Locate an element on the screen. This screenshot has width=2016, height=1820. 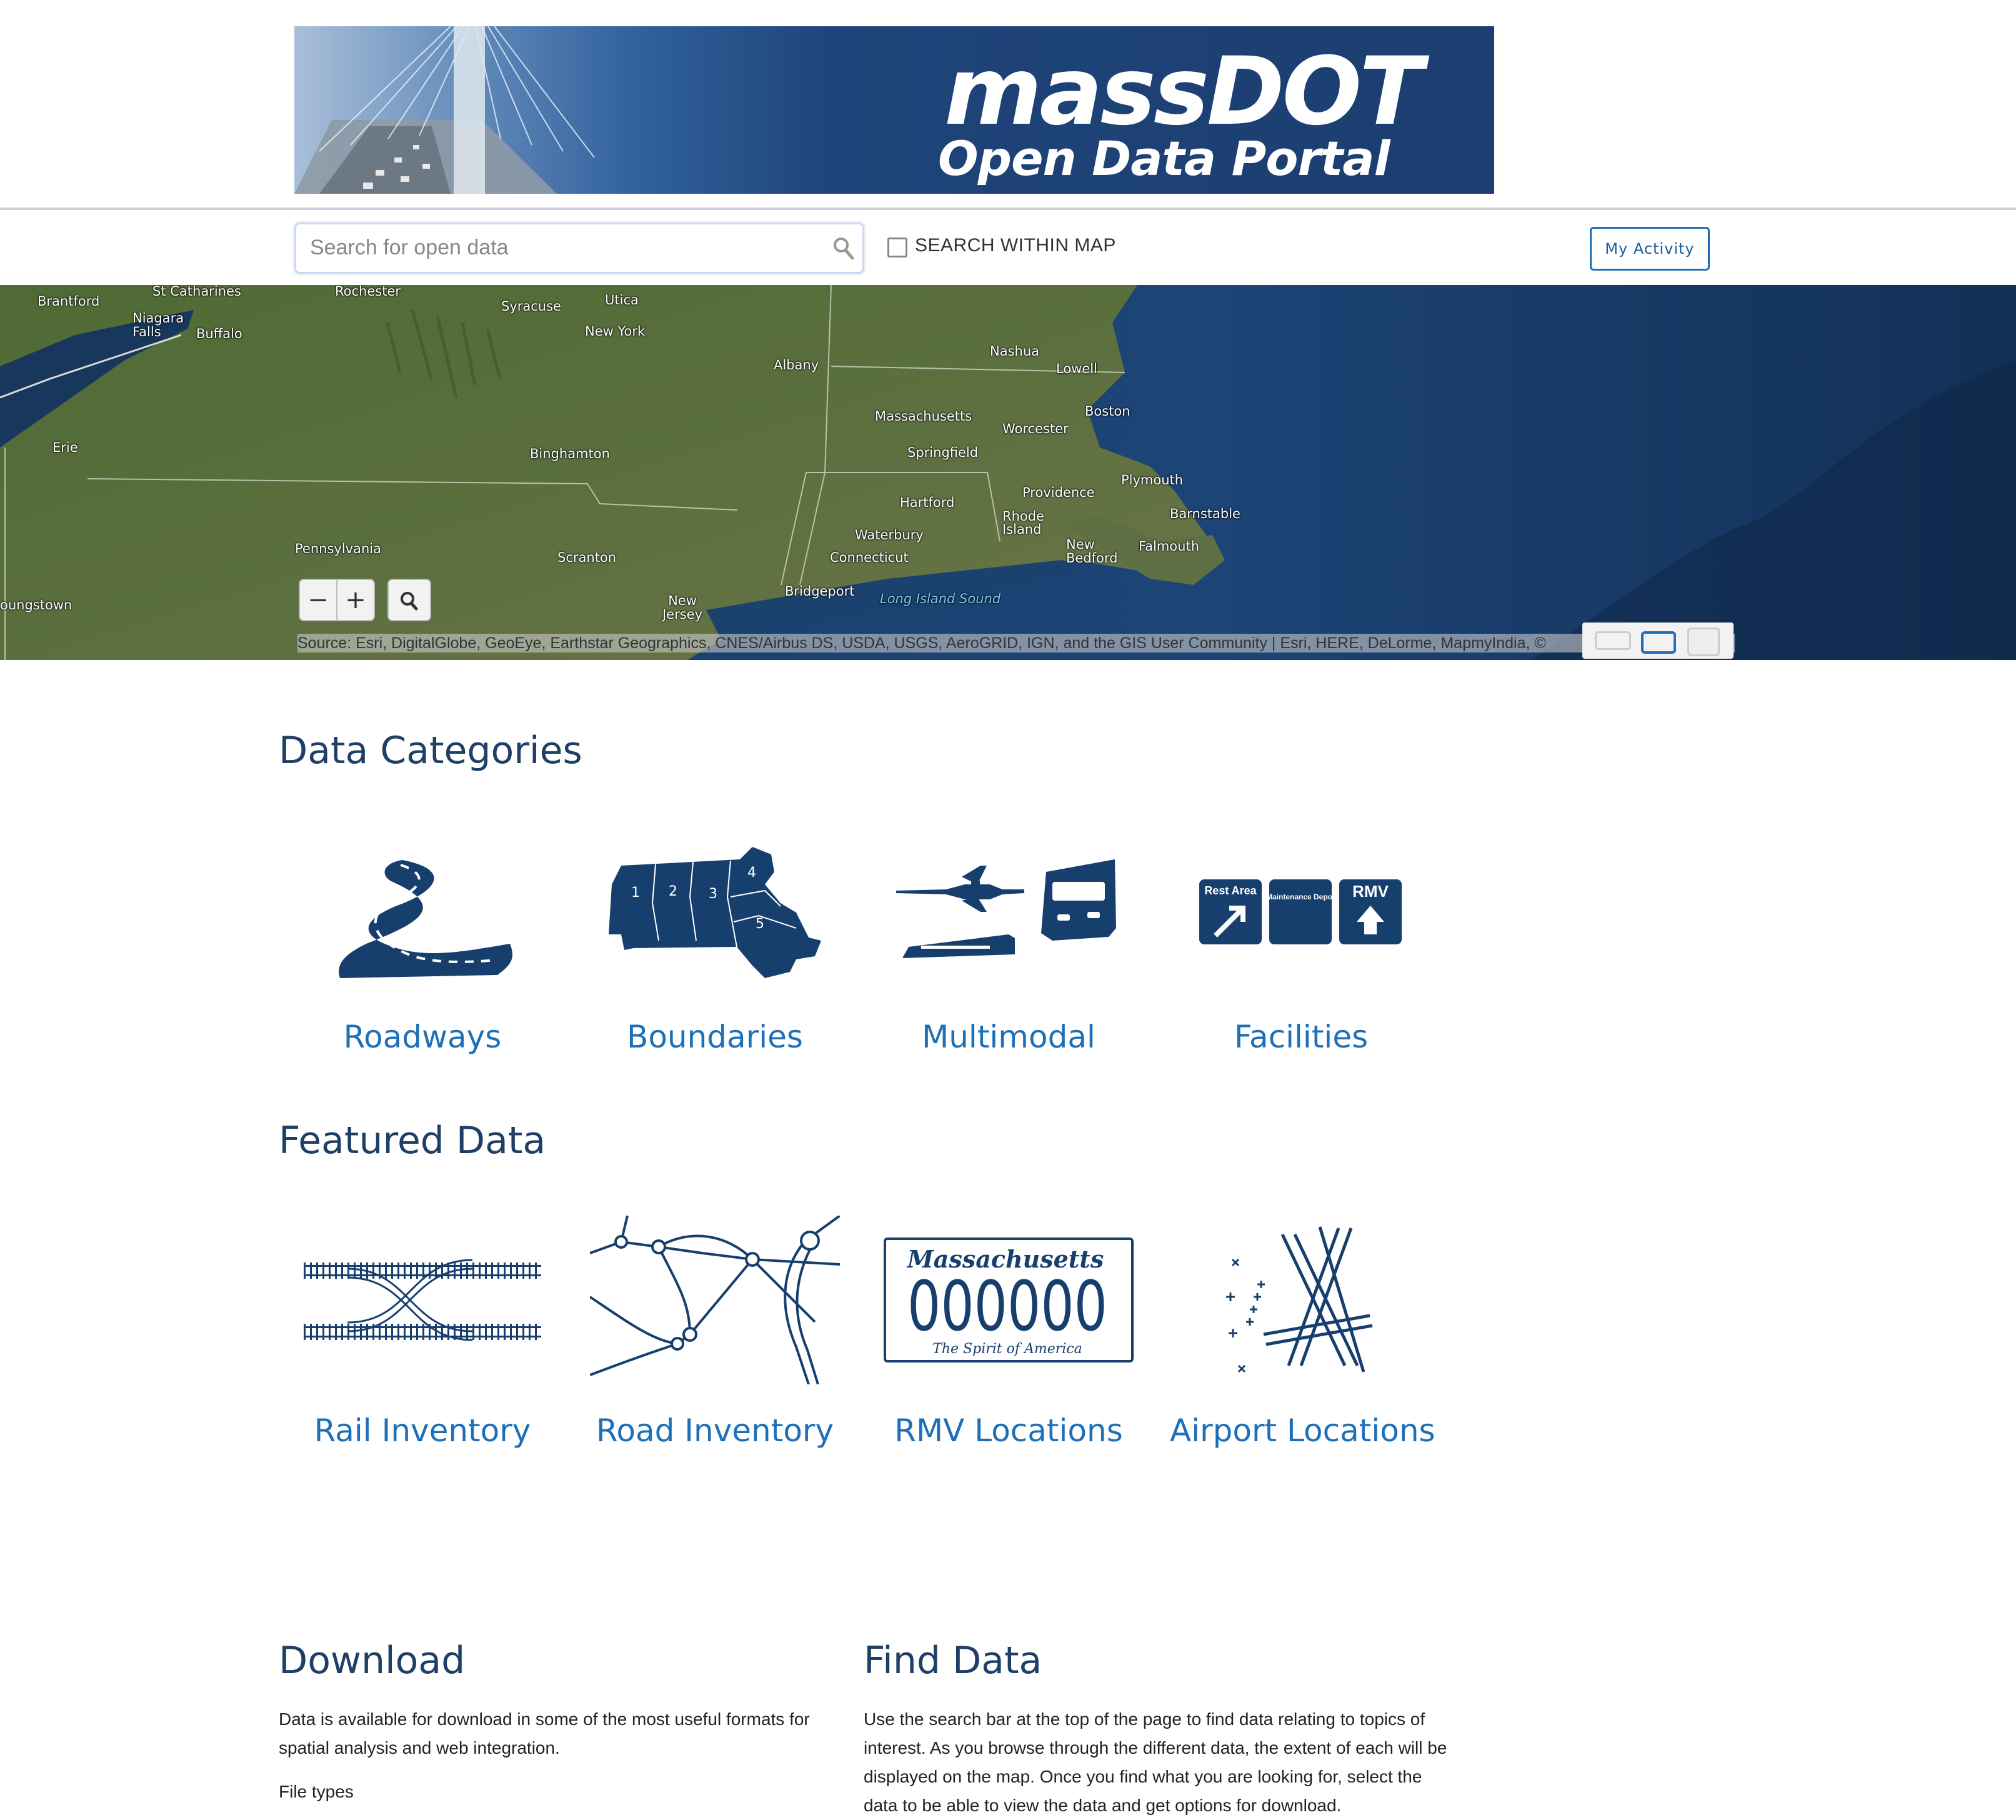
district-label: 1 is located at coordinates (635, 893).